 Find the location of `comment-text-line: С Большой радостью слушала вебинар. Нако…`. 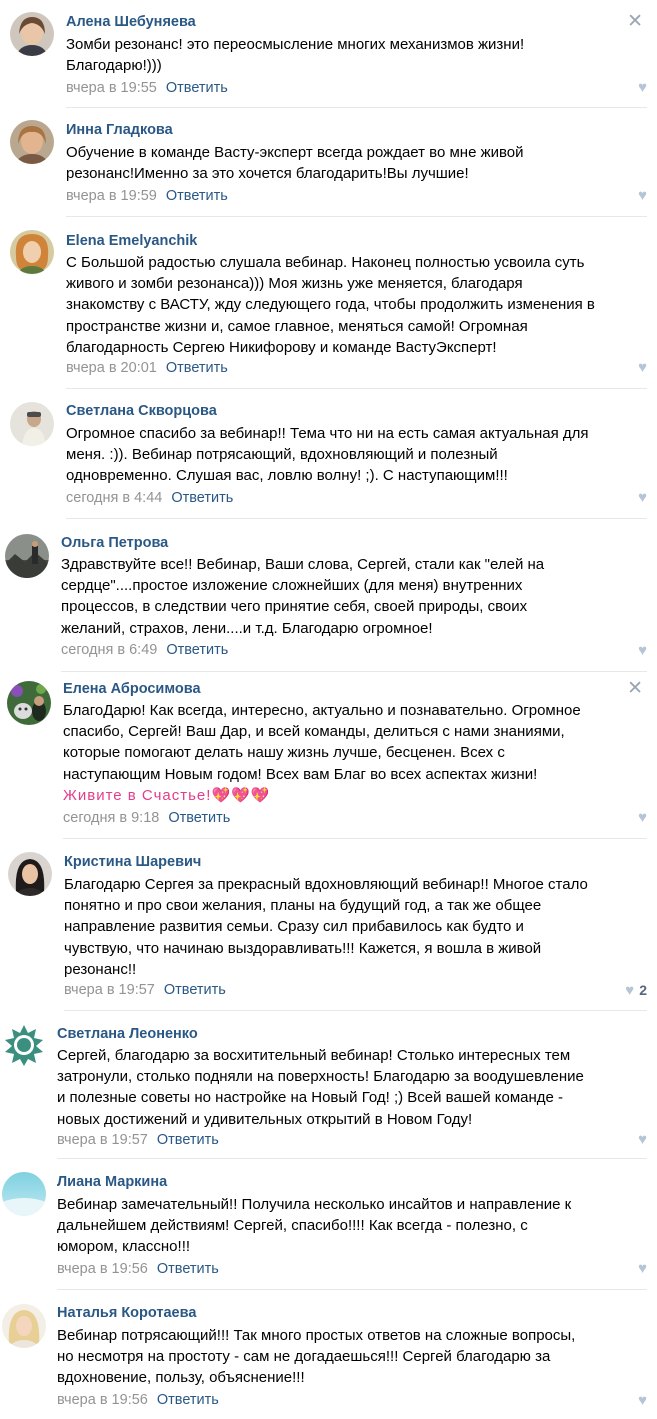

comment-text-line: С Большой радостью слушала вебинар. Нако… is located at coordinates (325, 262).